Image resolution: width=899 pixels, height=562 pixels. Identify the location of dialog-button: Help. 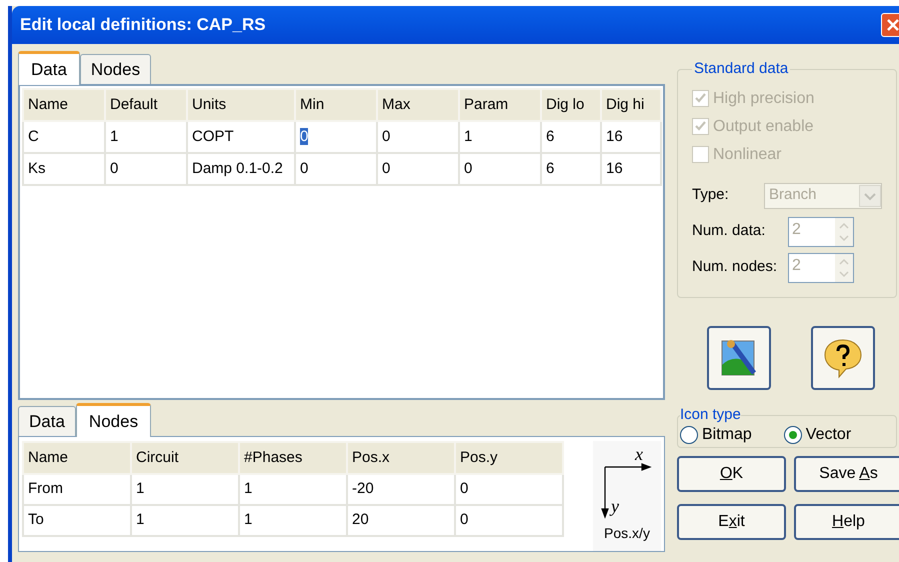
(846, 522).